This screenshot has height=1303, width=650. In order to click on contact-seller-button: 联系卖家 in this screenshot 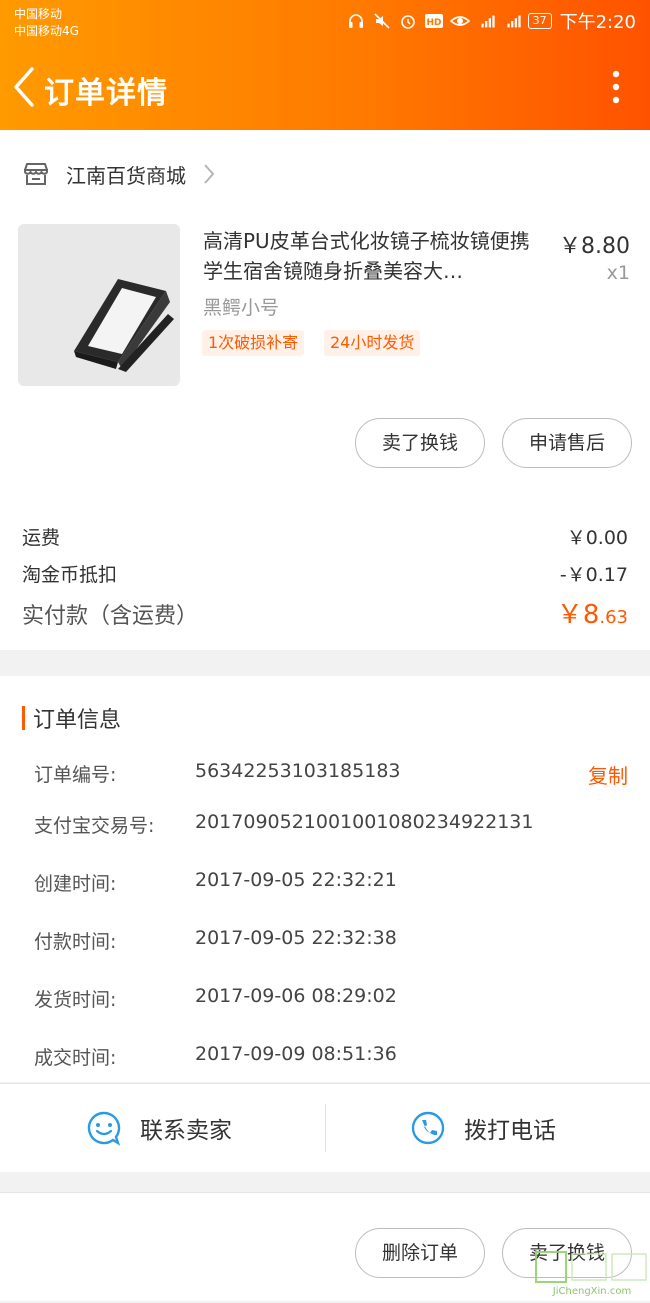, I will do `click(159, 1128)`.